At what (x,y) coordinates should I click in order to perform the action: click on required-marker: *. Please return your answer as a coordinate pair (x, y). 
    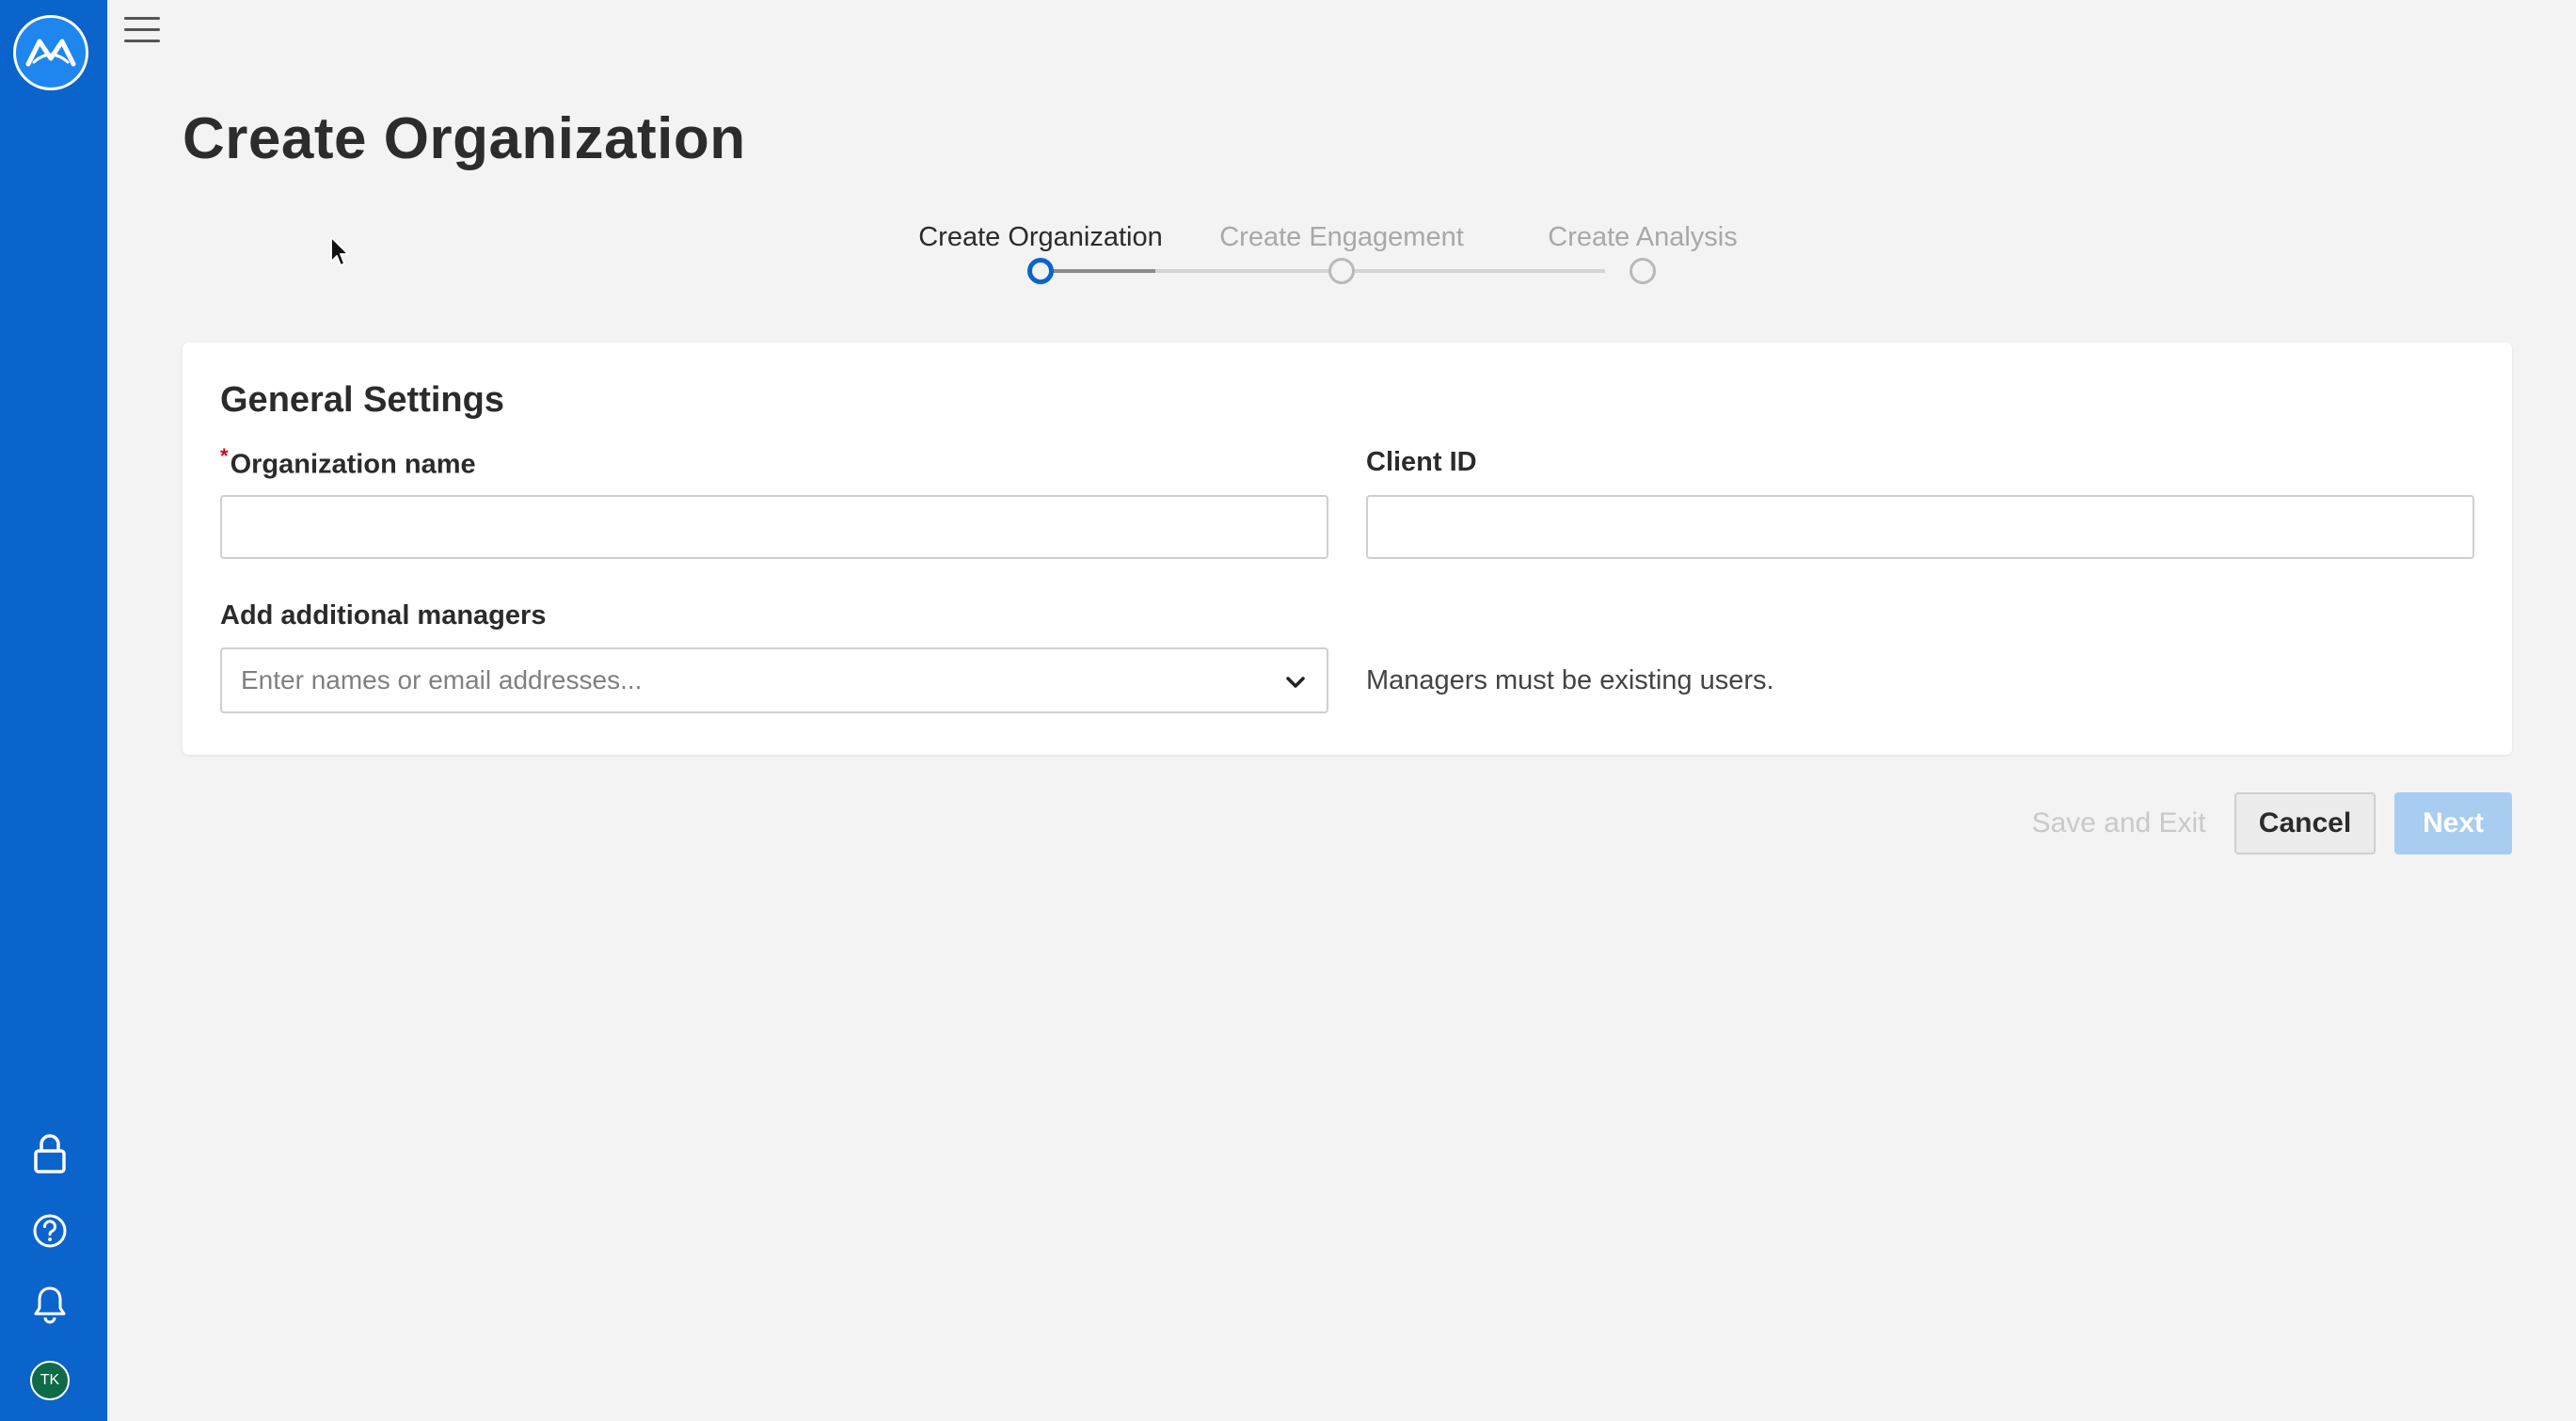
    Looking at the image, I should click on (225, 456).